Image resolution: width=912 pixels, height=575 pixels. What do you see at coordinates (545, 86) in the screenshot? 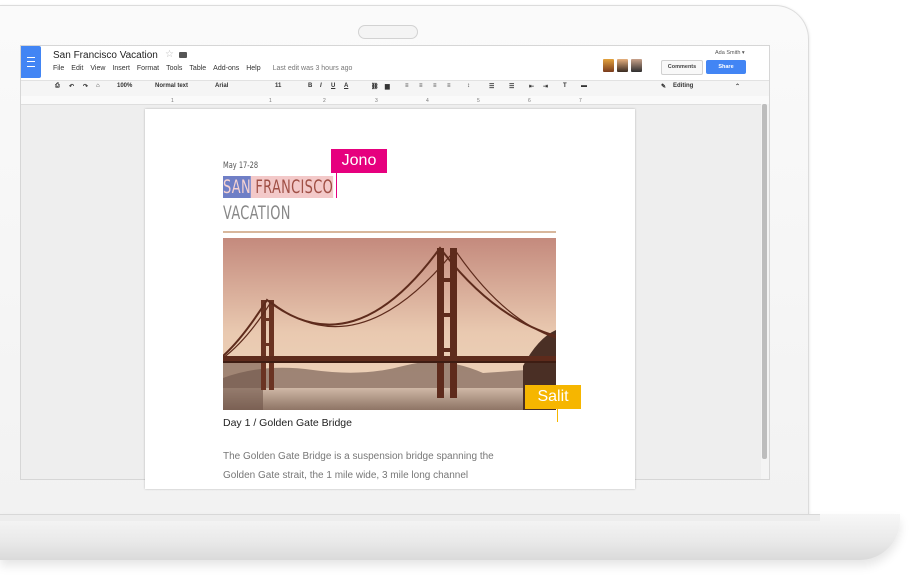
I see `increase-indent-icon: ⇥` at bounding box center [545, 86].